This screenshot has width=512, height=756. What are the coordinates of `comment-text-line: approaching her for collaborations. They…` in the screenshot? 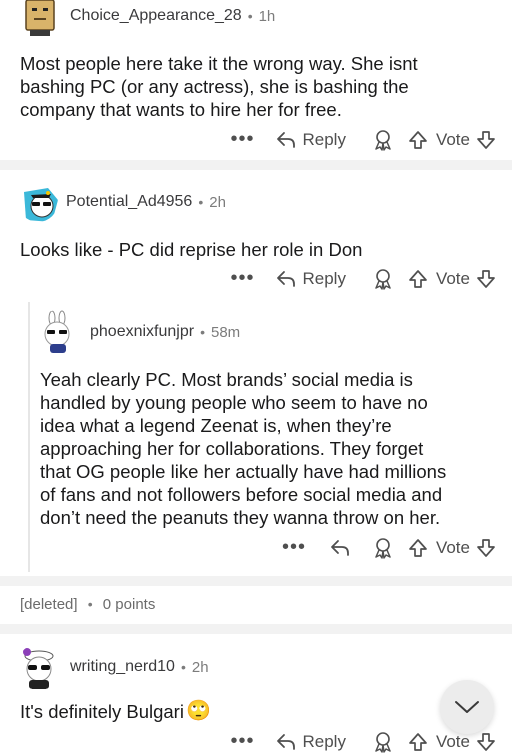 It's located at (232, 448).